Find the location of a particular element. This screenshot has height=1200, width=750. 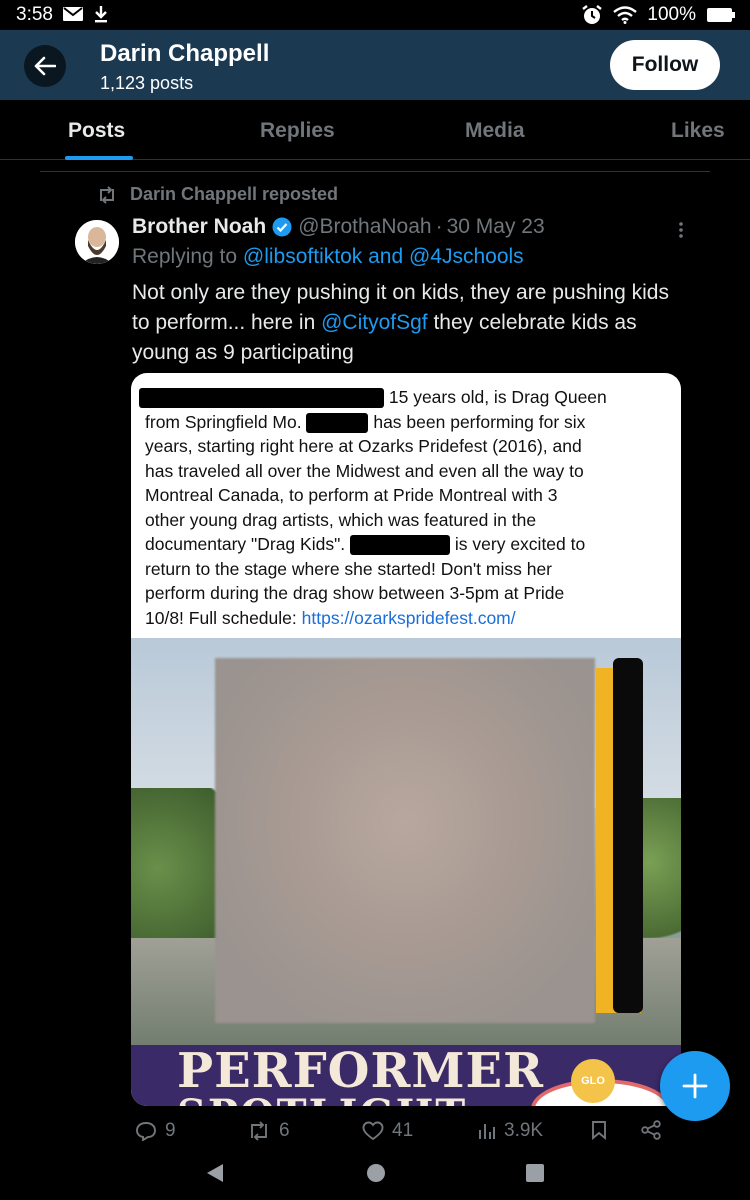

author-avatar-image is located at coordinates (97, 242).